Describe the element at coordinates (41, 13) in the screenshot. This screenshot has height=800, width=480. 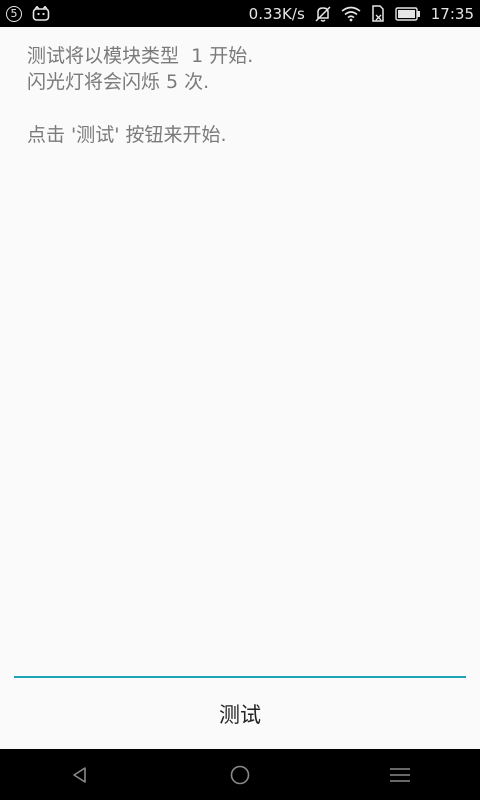
I see `app-notification-icon` at that location.